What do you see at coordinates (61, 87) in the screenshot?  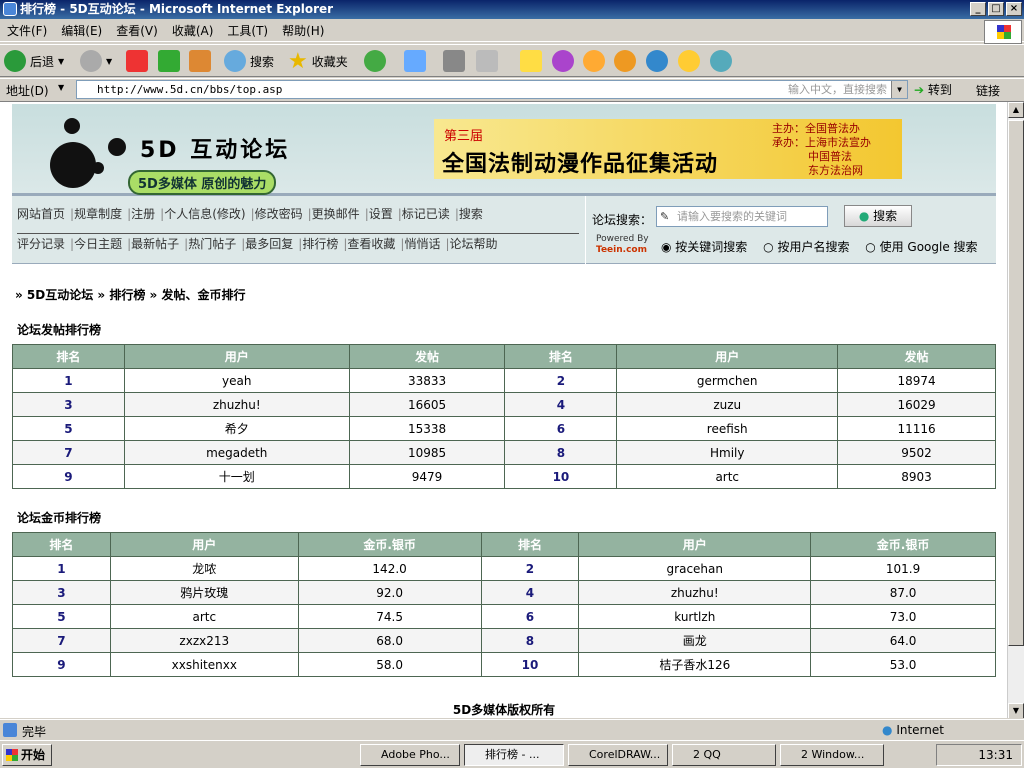 I see `address-label-dropdown-icon: ▼` at bounding box center [61, 87].